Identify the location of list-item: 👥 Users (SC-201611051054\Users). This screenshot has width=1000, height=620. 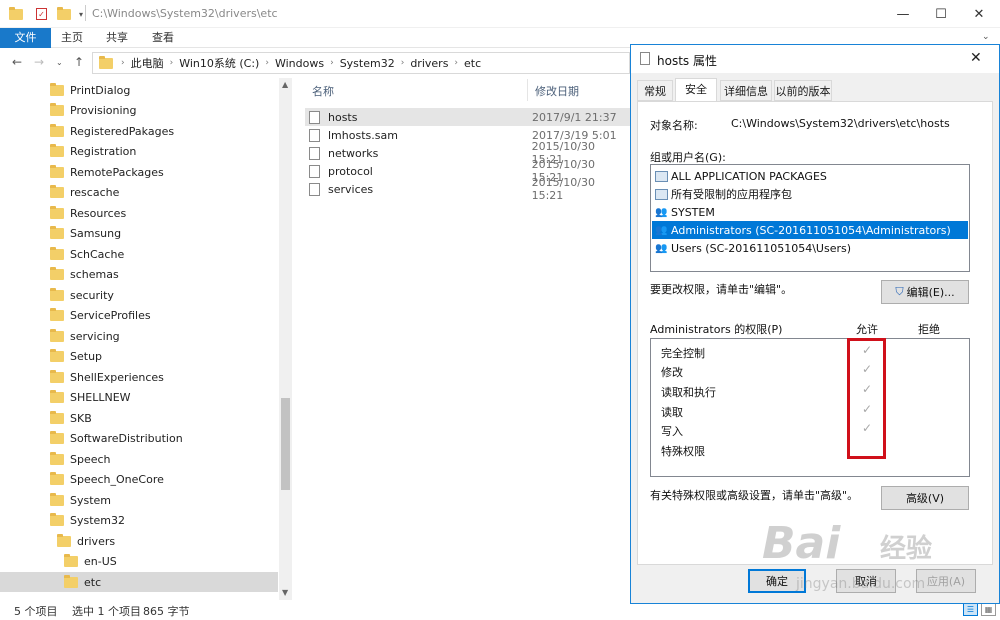
(810, 248).